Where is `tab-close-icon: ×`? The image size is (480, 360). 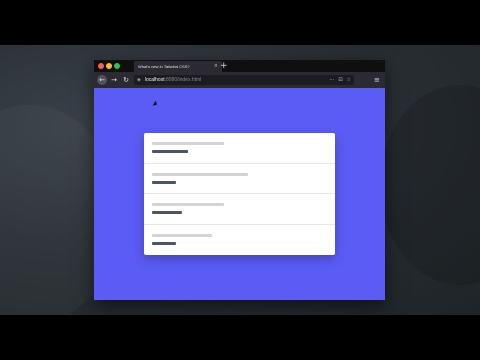
tab-close-icon: × is located at coordinates (216, 66).